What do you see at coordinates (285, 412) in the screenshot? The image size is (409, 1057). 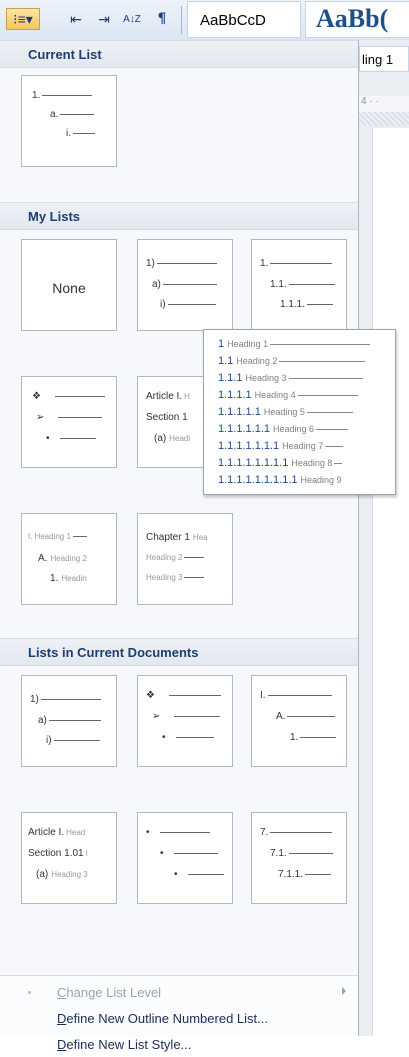 I see `tooltip-row: 1.1.1.1.1 Heading 5` at bounding box center [285, 412].